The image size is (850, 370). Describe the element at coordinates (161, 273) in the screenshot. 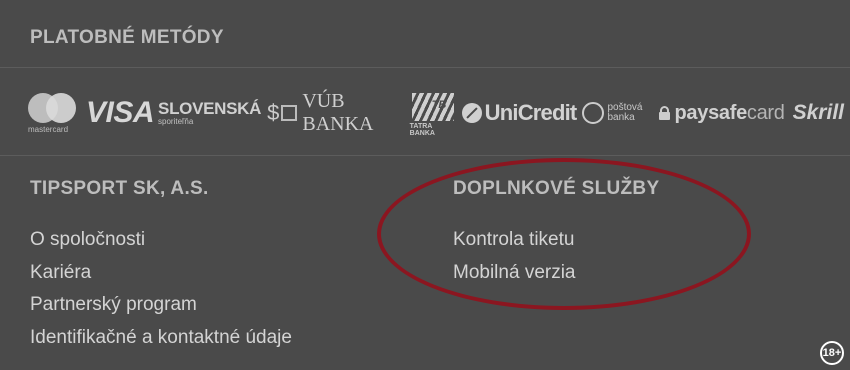

I see `link-kariera: Kariéra` at that location.